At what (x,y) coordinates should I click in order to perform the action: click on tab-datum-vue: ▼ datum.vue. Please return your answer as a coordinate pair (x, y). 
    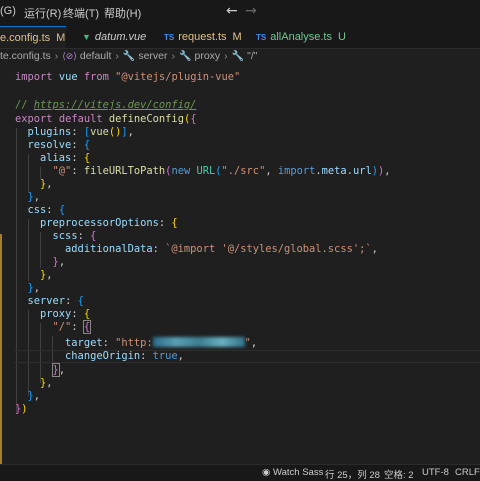
    Looking at the image, I should click on (119, 37).